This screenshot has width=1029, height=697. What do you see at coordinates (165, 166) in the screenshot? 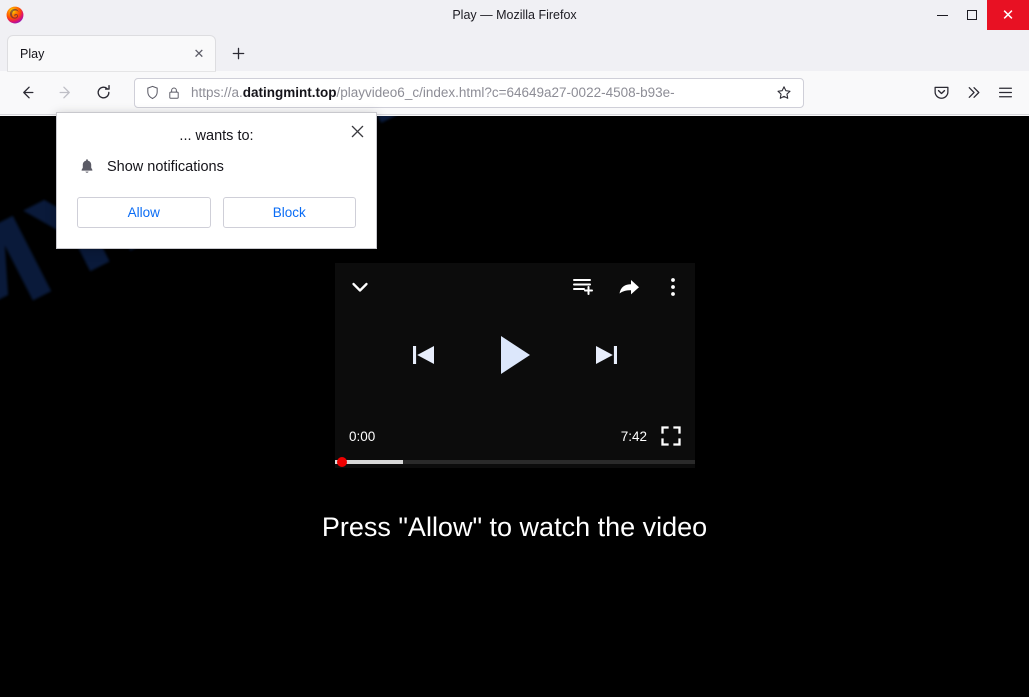
I see `permission-label: Show notifications` at bounding box center [165, 166].